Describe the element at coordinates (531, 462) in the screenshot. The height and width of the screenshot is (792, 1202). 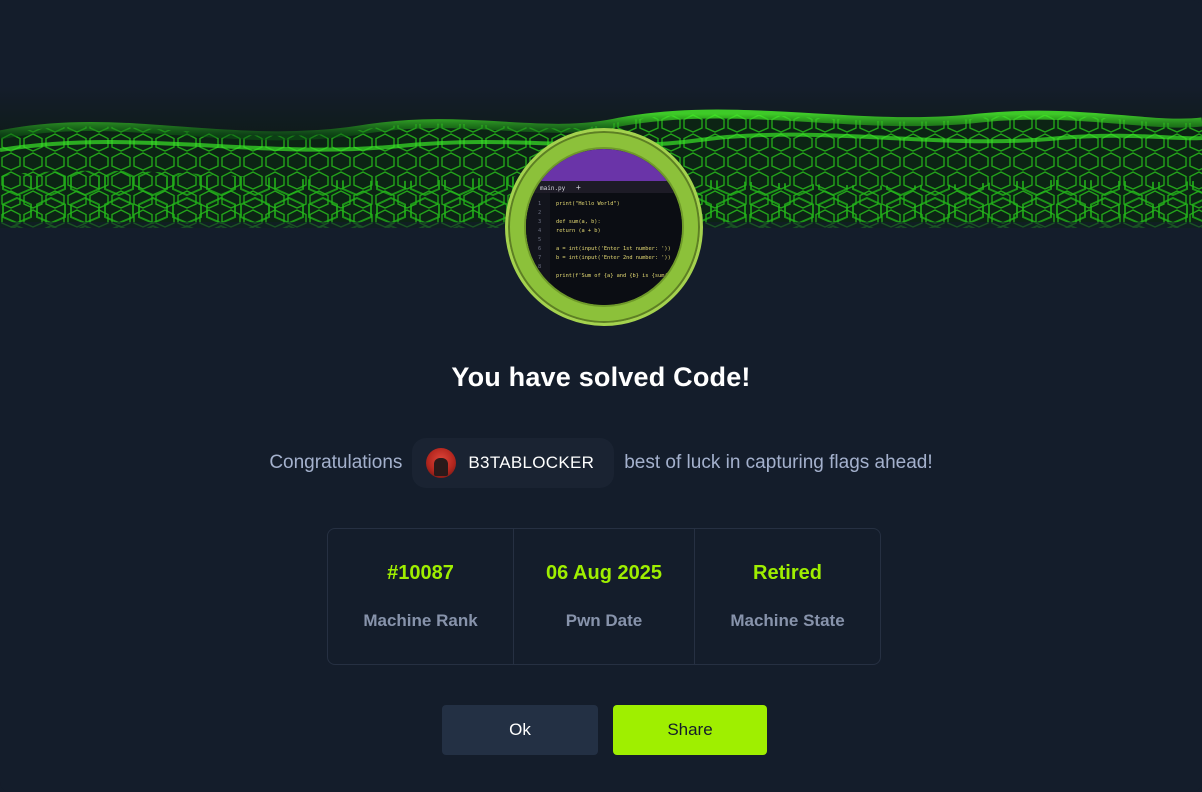
I see `user-name: B3TABLOCKER` at that location.